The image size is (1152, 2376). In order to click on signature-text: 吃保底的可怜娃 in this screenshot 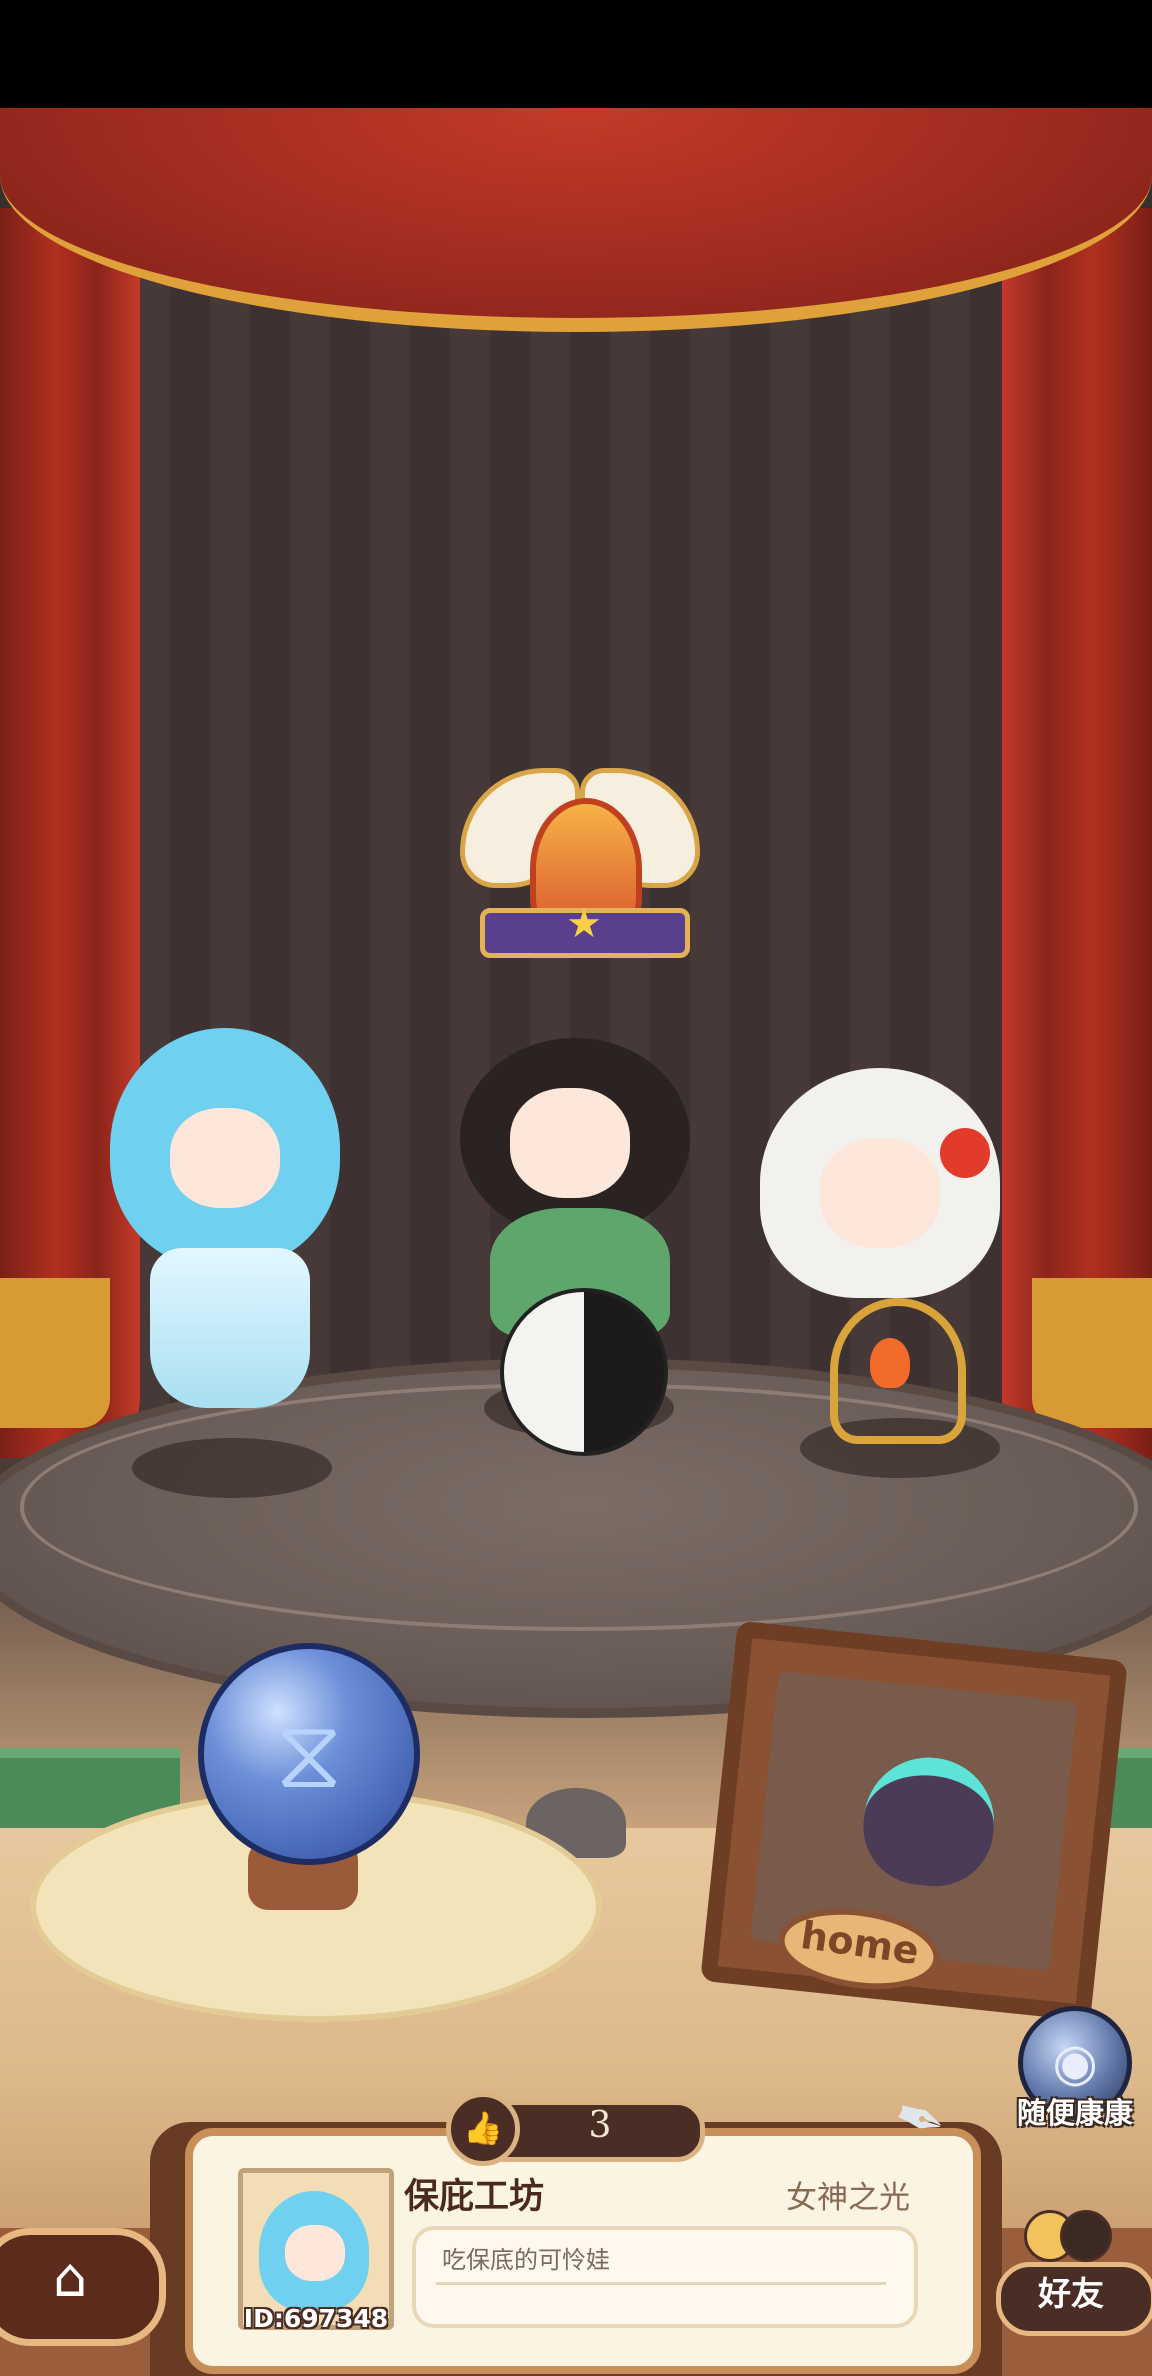, I will do `click(526, 2260)`.